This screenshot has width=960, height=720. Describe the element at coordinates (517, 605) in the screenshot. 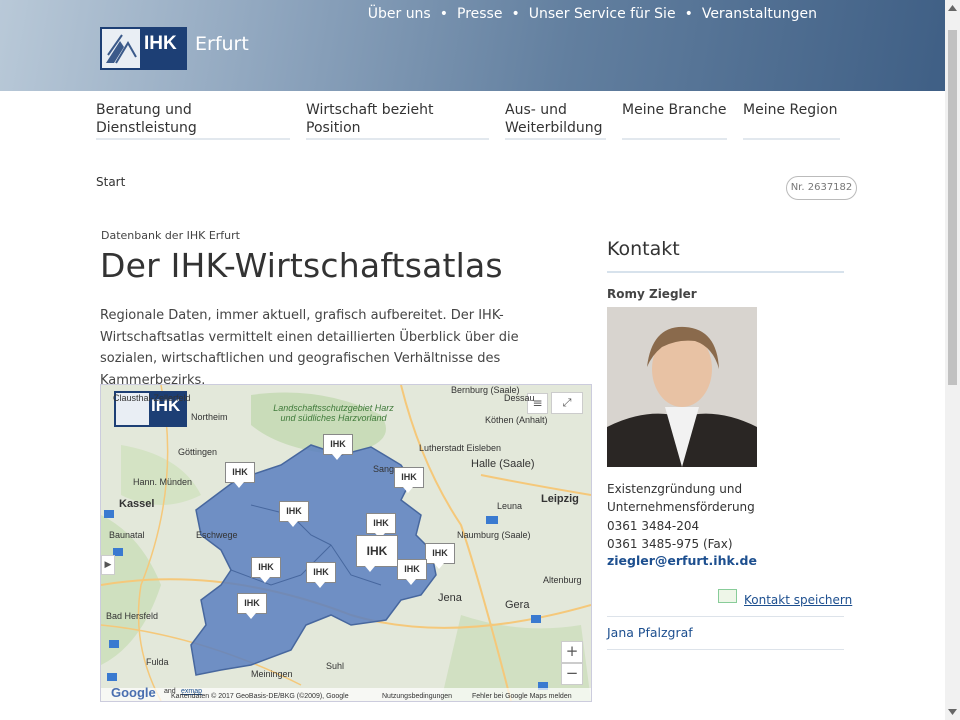

I see `place-label: Gera` at that location.